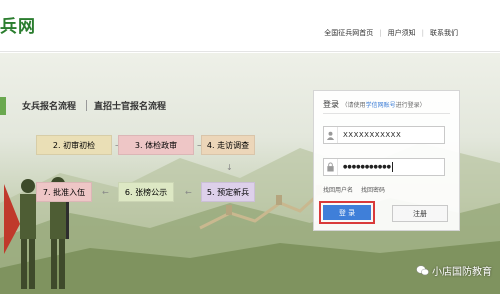 This screenshot has height=294, width=500. Describe the element at coordinates (422, 270) in the screenshot. I see `wechat-icon` at that location.